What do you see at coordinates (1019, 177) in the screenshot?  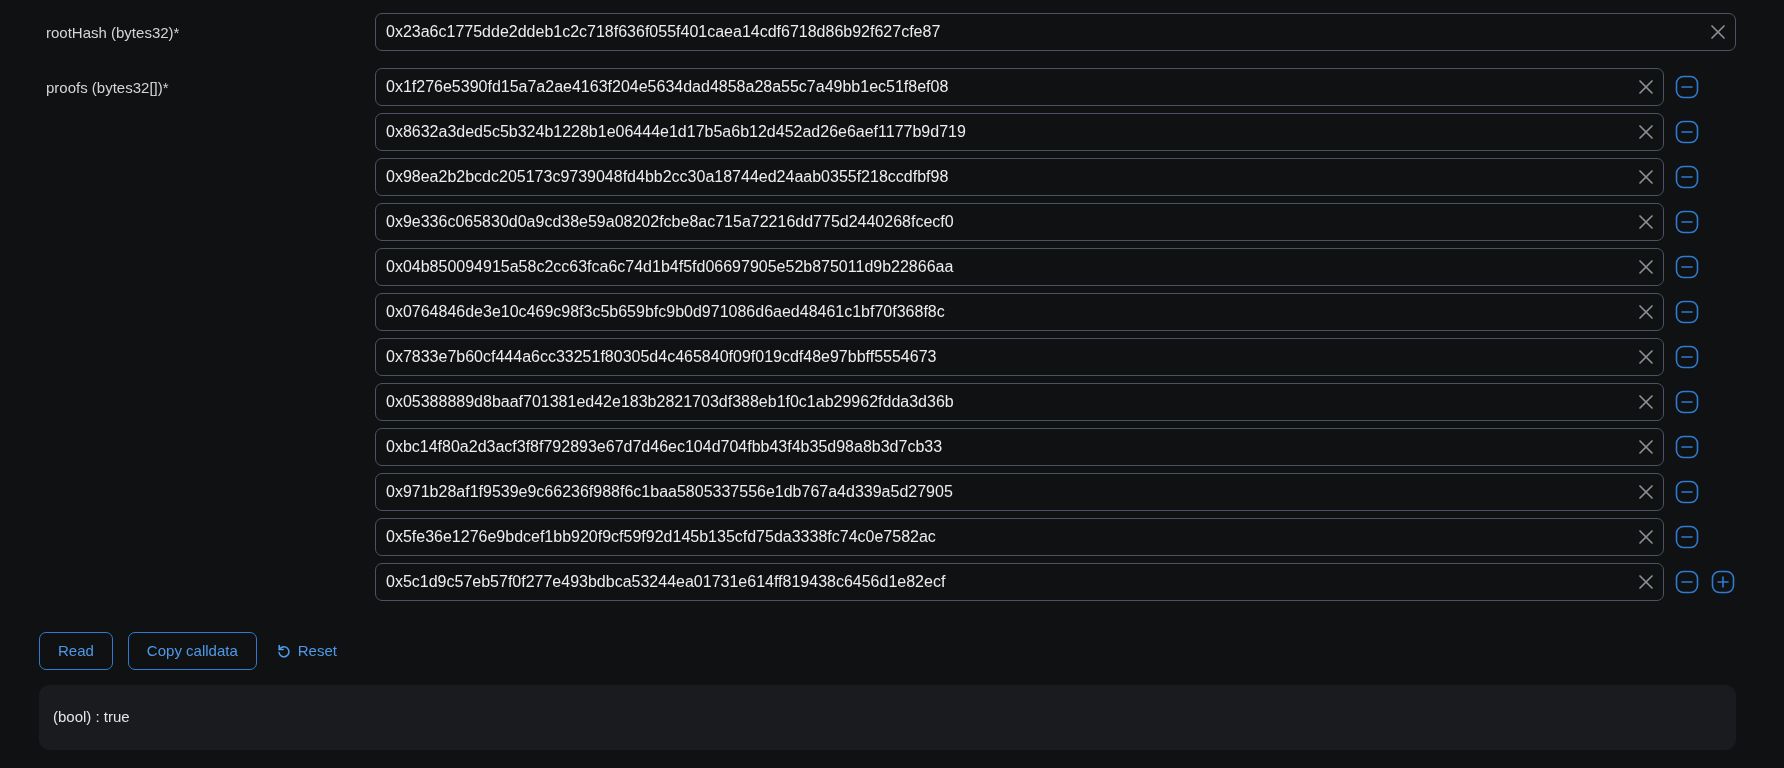 I see `input-field: 0x98ea2b2bcdc205173c9739048fd4bb2cc30a18744ed24aab0355f218ccdfbf98` at bounding box center [1019, 177].